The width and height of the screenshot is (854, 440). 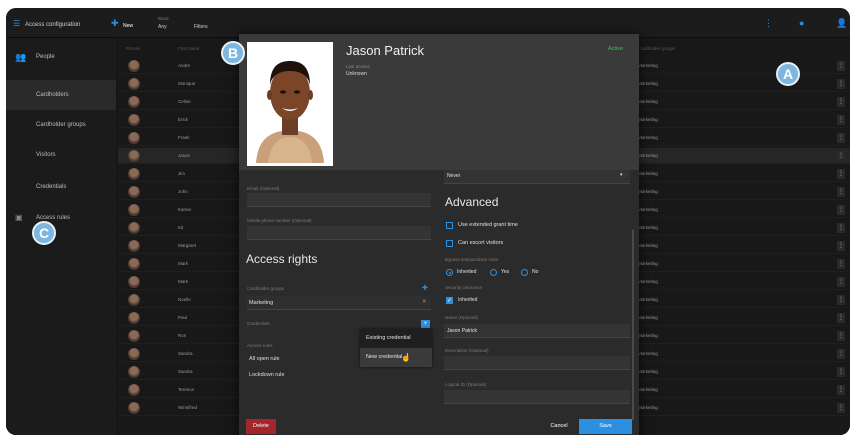 I want to click on new-button: New, so click(x=128, y=26).